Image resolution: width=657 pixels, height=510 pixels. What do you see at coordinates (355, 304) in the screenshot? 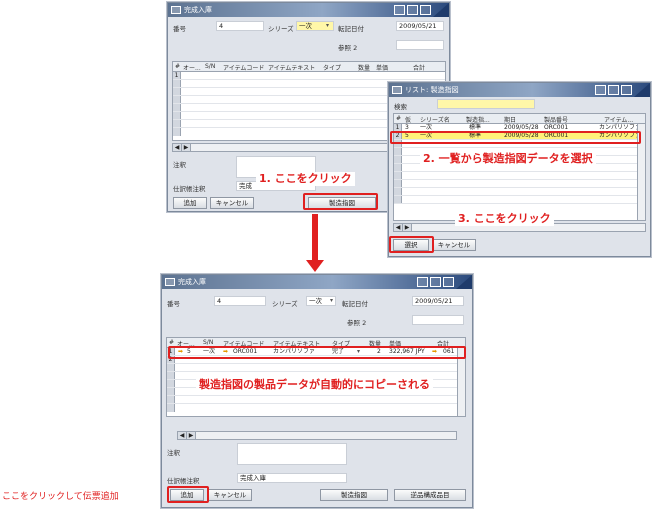
I see `posting-date-label: 転記日付` at bounding box center [355, 304].